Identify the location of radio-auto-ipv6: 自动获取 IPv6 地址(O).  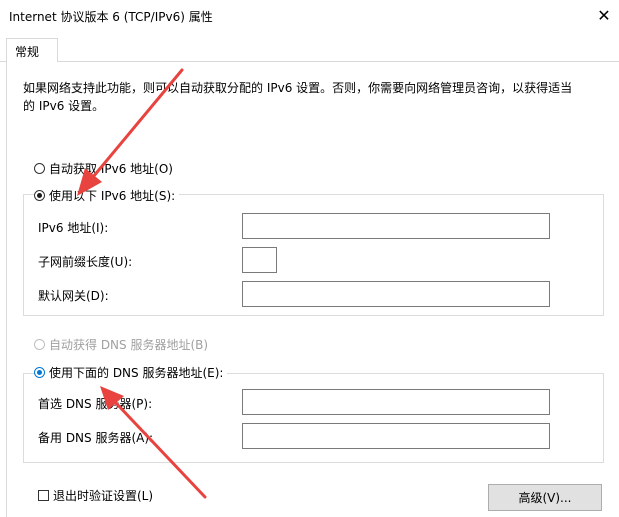
(105, 168).